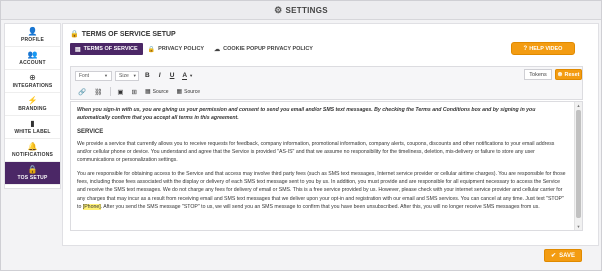  What do you see at coordinates (78, 49) in the screenshot?
I see `document-icon: ▤` at bounding box center [78, 49].